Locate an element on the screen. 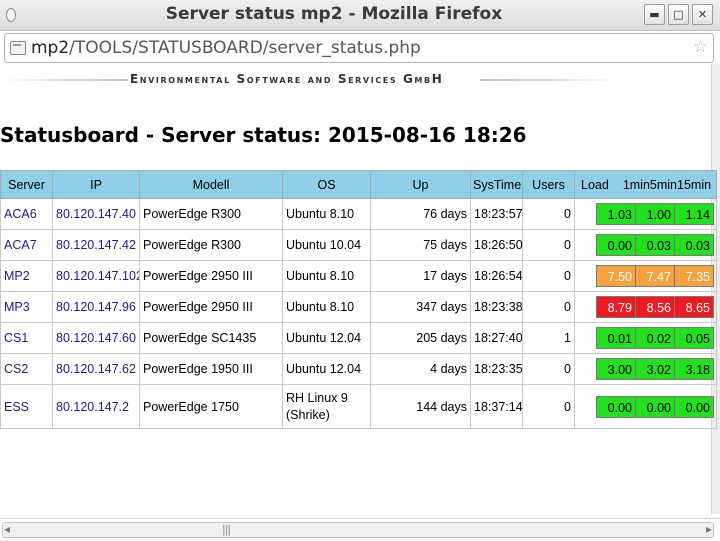 The image size is (720, 541). load-15min-value: 3.18 is located at coordinates (694, 369).